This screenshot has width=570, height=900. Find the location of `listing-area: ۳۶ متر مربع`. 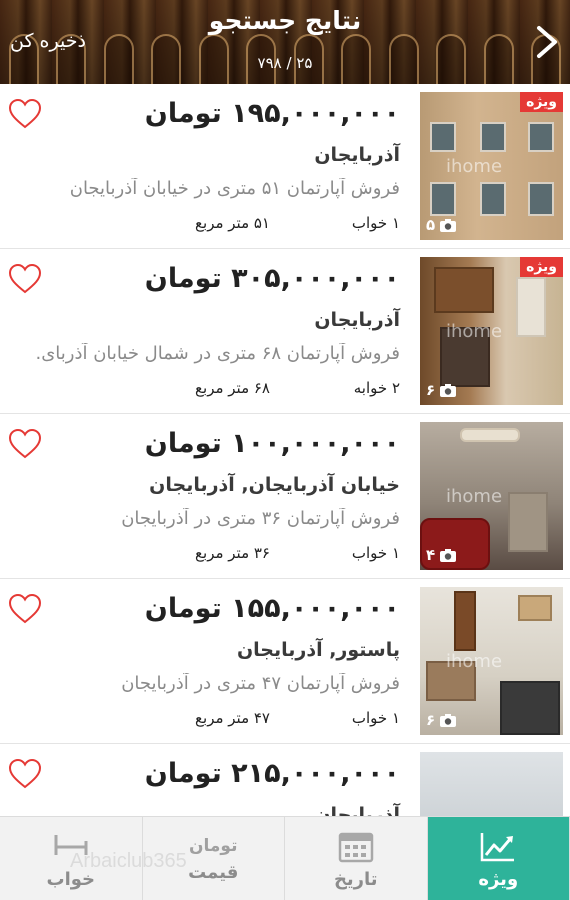

listing-area: ۳۶ متر مربع is located at coordinates (232, 553).